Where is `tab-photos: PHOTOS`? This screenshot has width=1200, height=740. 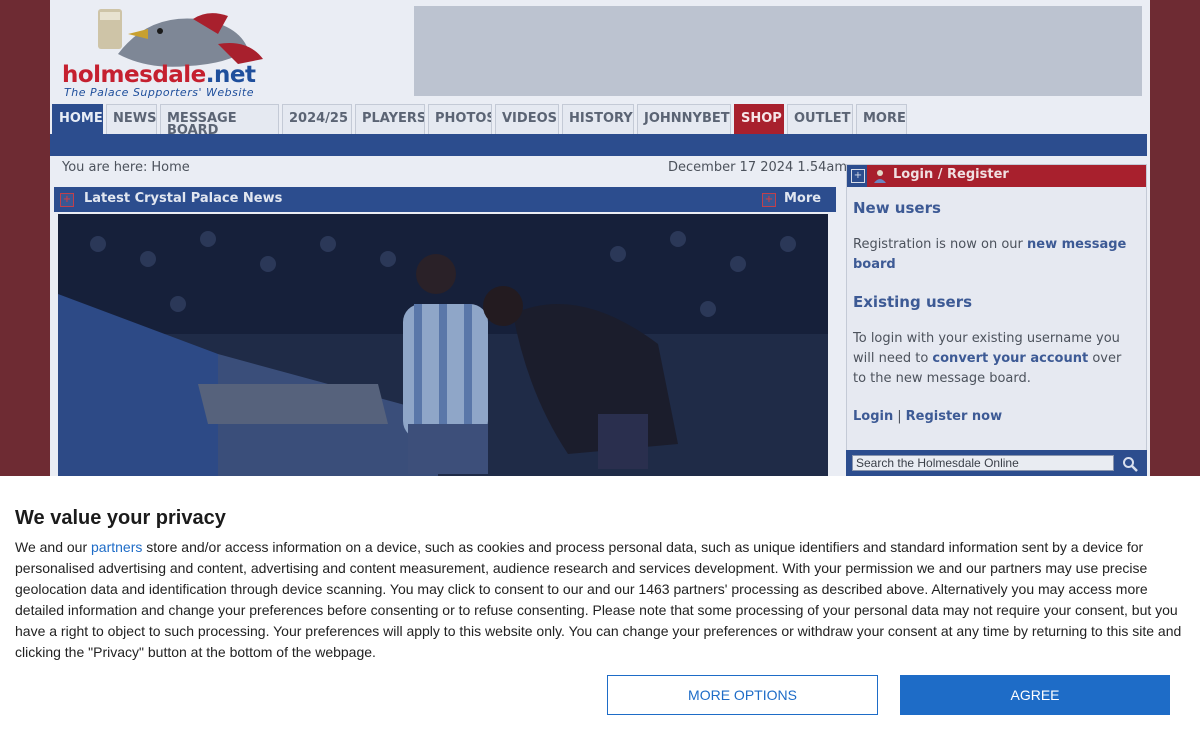
tab-photos: PHOTOS is located at coordinates (460, 119).